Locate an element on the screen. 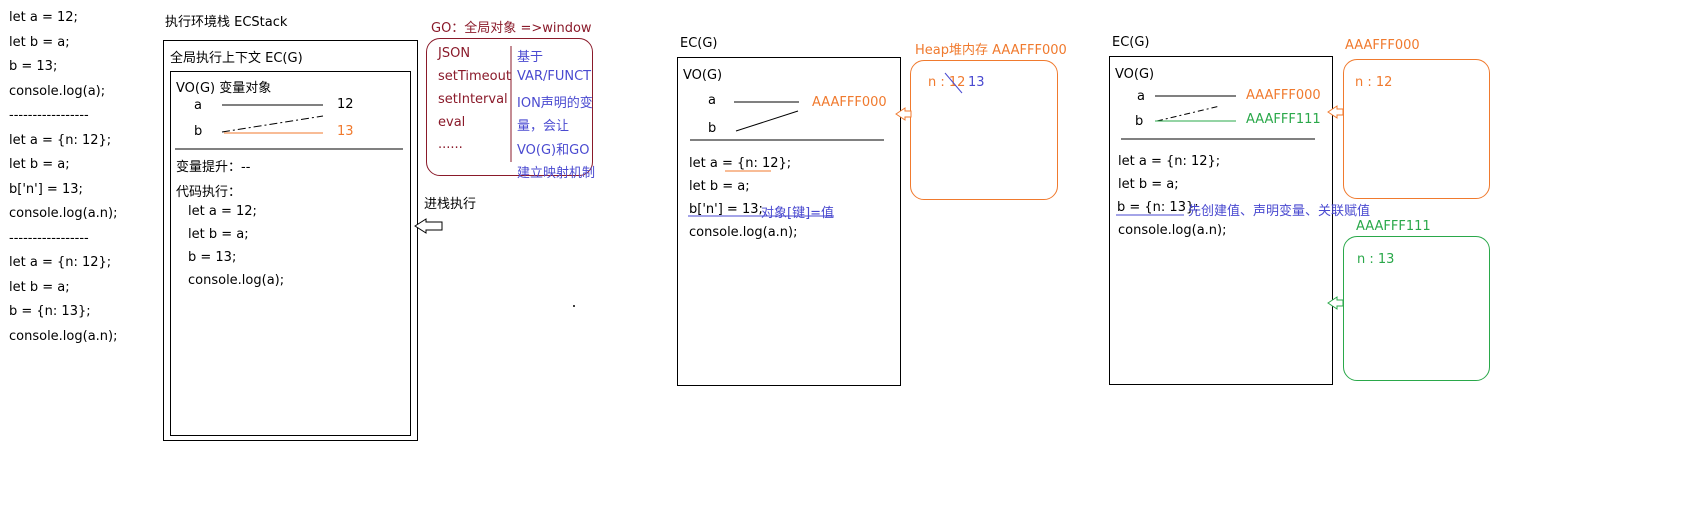  exec-line: b = 13; is located at coordinates (212, 257).